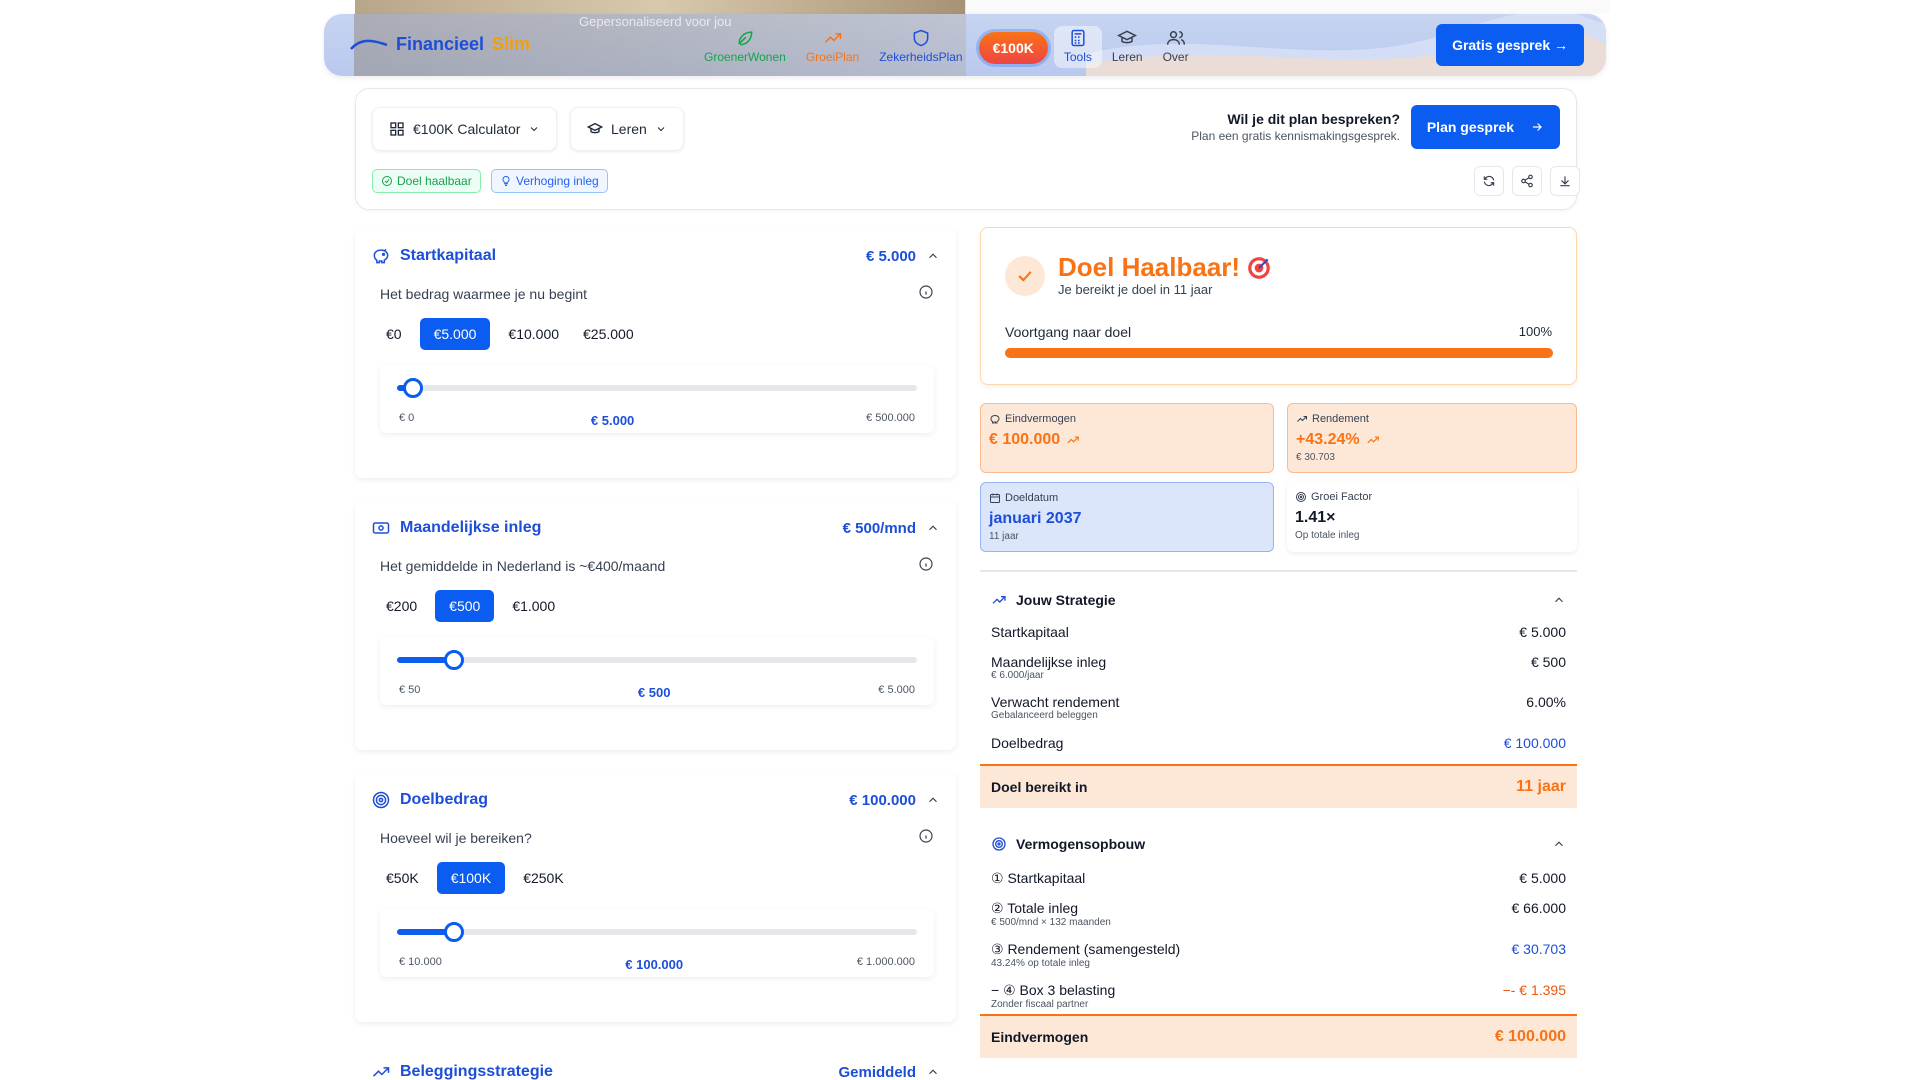  I want to click on goal-subtitle: Je bereikt je doel in 11 jaar, so click(1135, 289).